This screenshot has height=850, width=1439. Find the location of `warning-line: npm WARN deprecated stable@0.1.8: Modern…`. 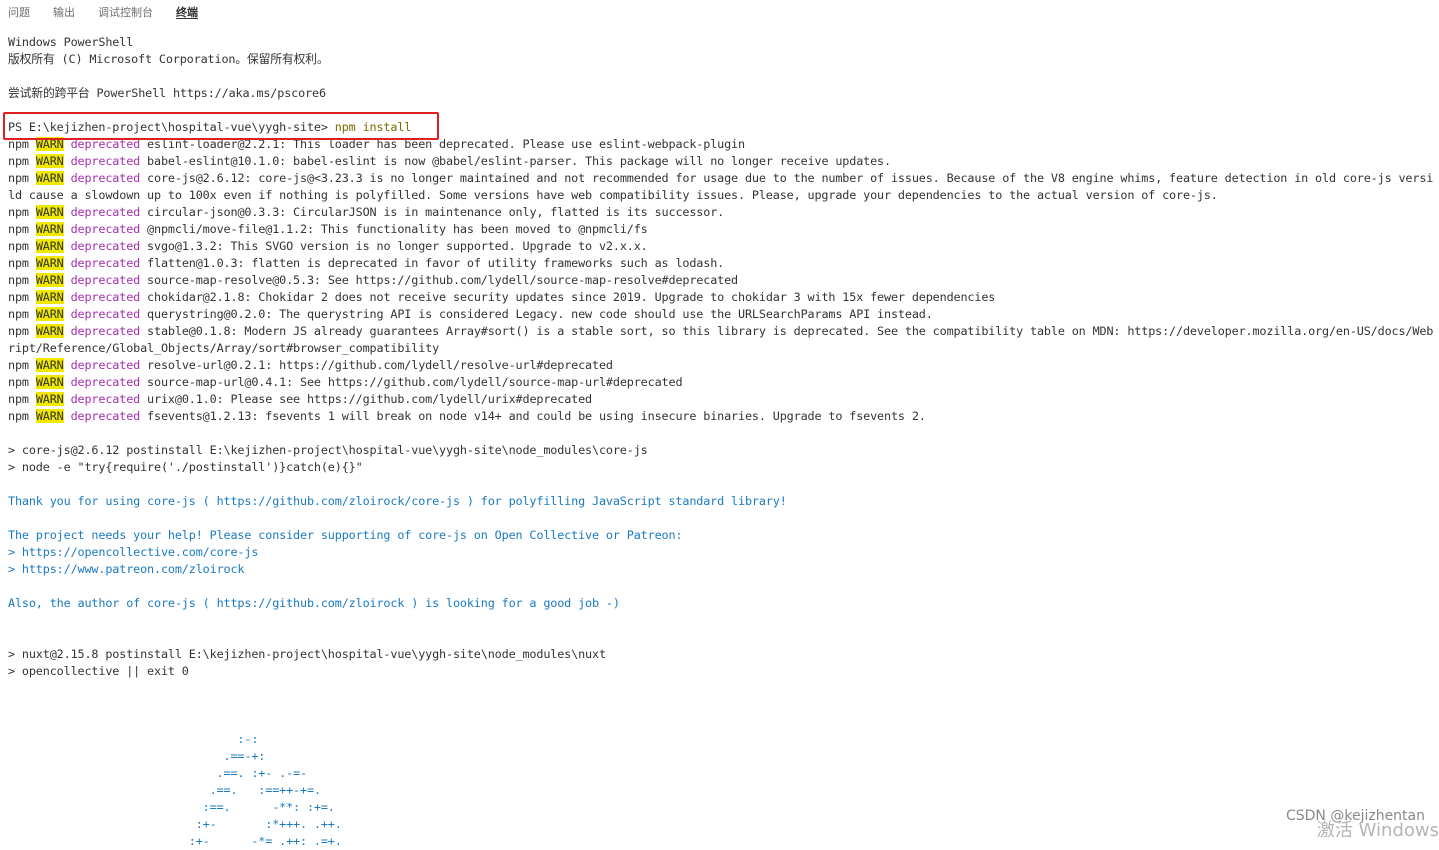

warning-line: npm WARN deprecated stable@0.1.8: Modern… is located at coordinates (721, 331).